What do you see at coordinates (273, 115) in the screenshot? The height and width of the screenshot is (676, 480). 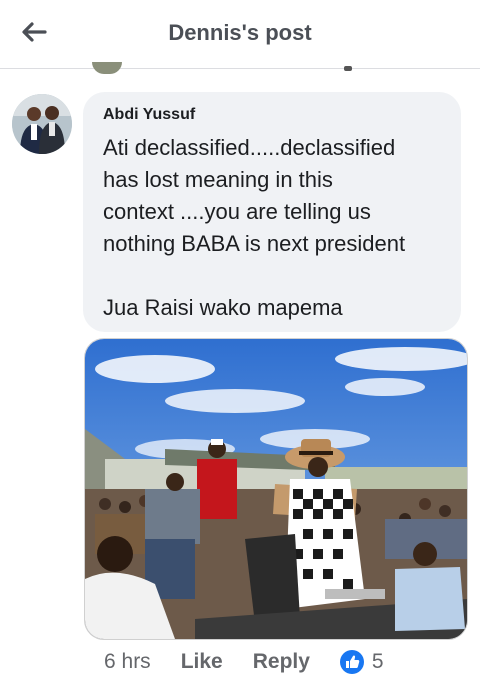 I see `comment-author: Abdi Yussuf` at bounding box center [273, 115].